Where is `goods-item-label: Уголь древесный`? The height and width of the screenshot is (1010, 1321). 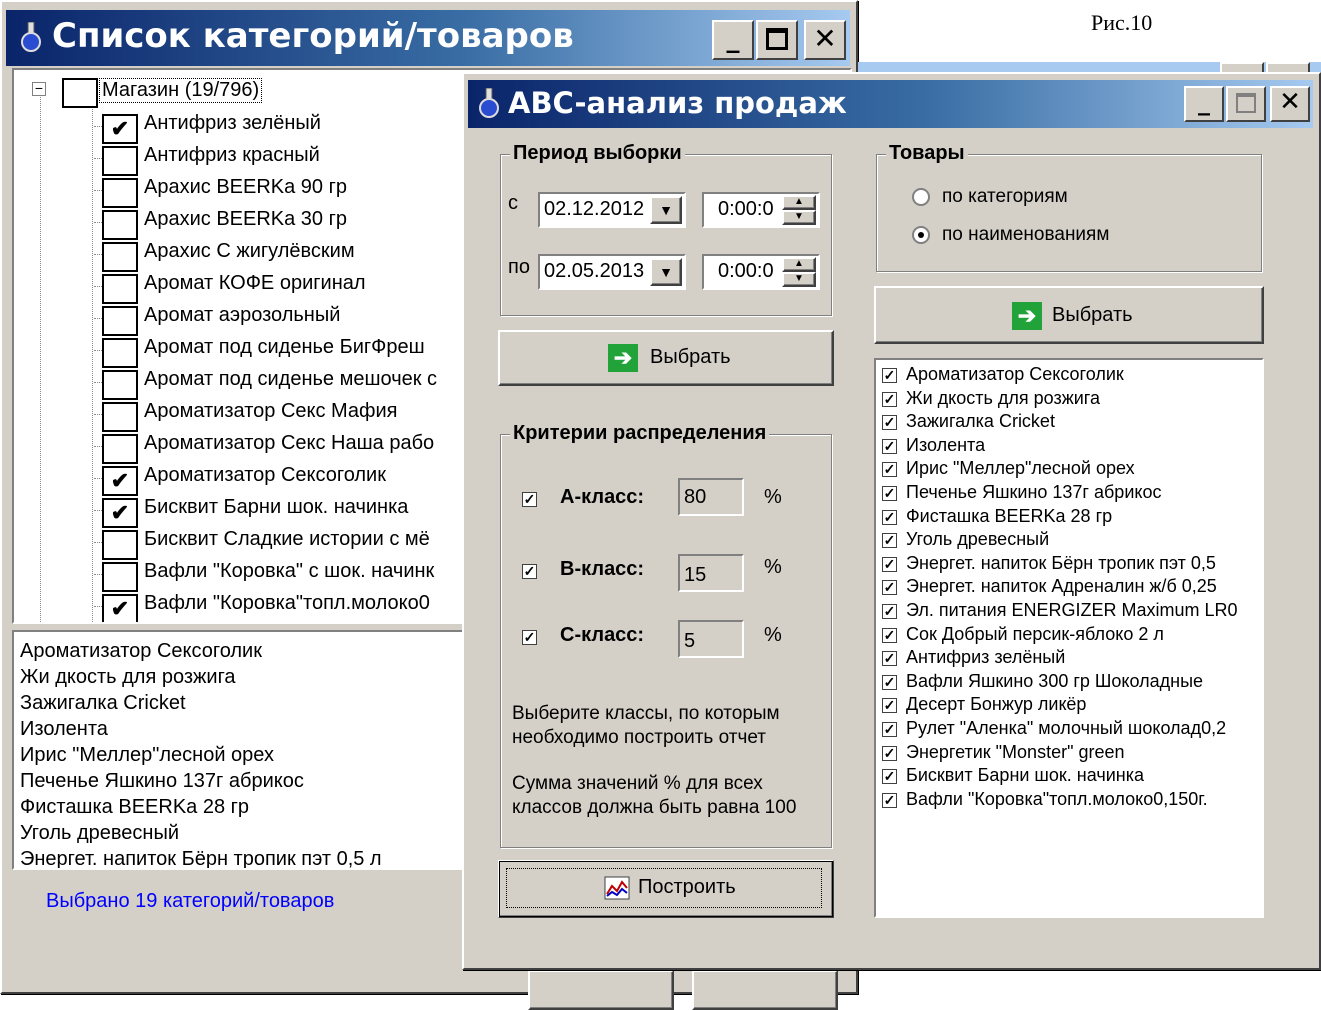
goods-item-label: Уголь древесный is located at coordinates (977, 539).